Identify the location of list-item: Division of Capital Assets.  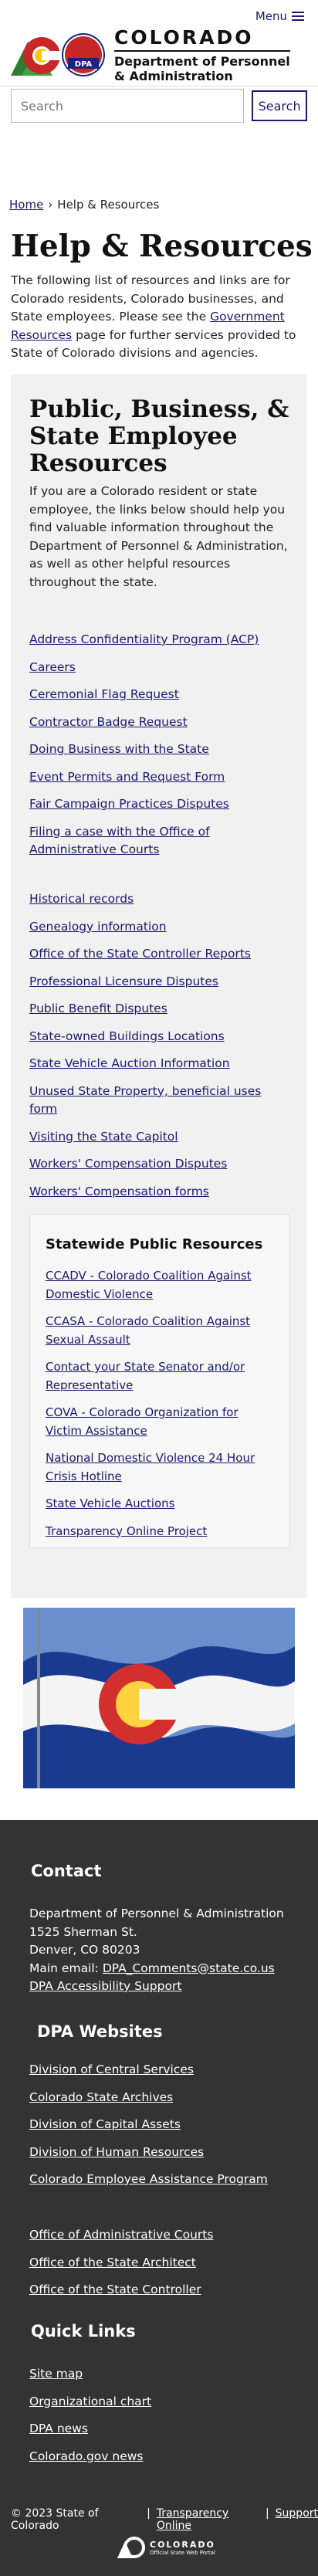
(148, 2125).